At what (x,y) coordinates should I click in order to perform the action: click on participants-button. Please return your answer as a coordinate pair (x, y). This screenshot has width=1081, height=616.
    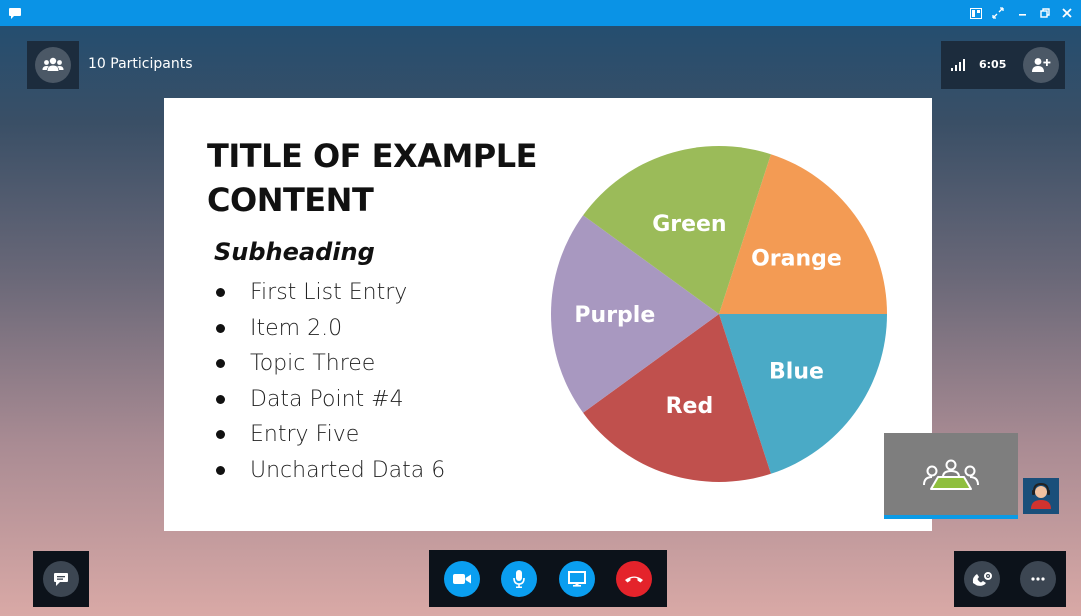
    Looking at the image, I should click on (53, 65).